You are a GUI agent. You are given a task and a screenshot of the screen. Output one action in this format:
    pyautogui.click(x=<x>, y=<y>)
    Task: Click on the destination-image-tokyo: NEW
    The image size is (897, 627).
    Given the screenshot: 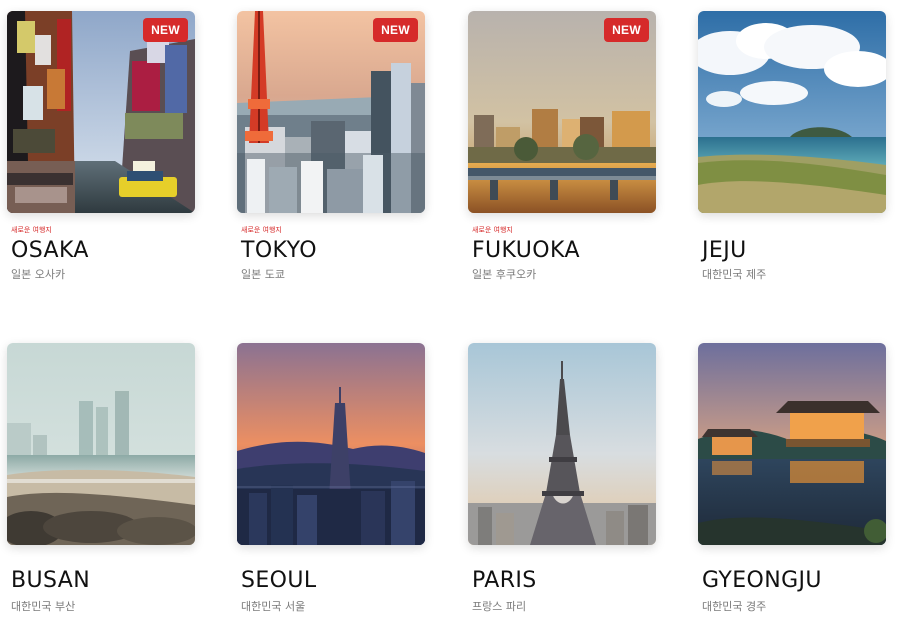 What is the action you would take?
    pyautogui.click(x=331, y=112)
    